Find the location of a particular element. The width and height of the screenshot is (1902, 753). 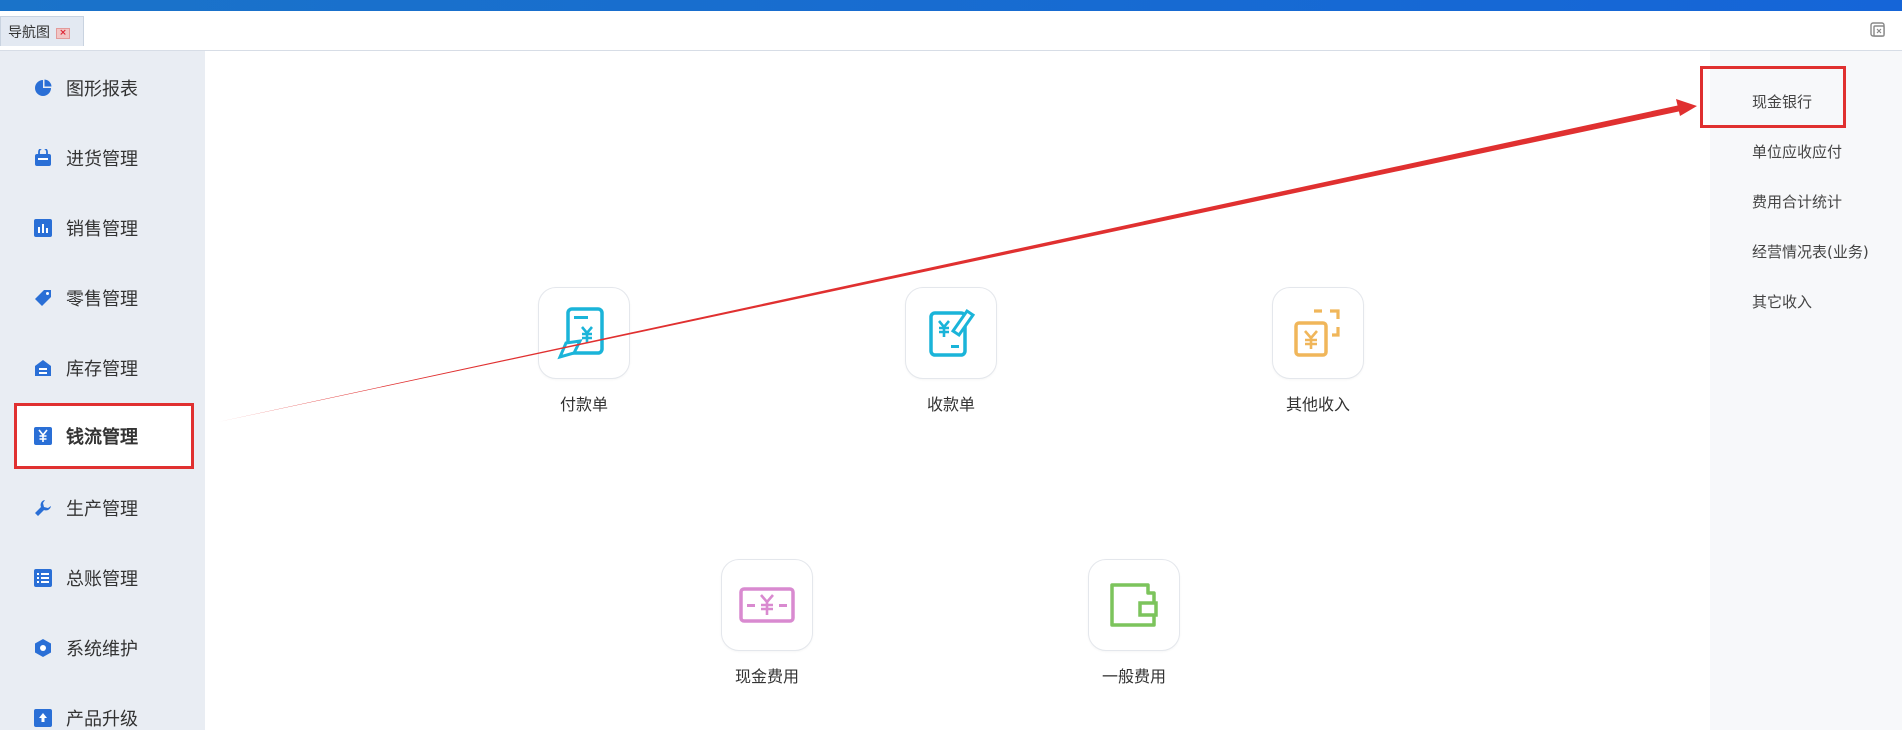

sidebar-item-label: 零售管理 is located at coordinates (102, 299).